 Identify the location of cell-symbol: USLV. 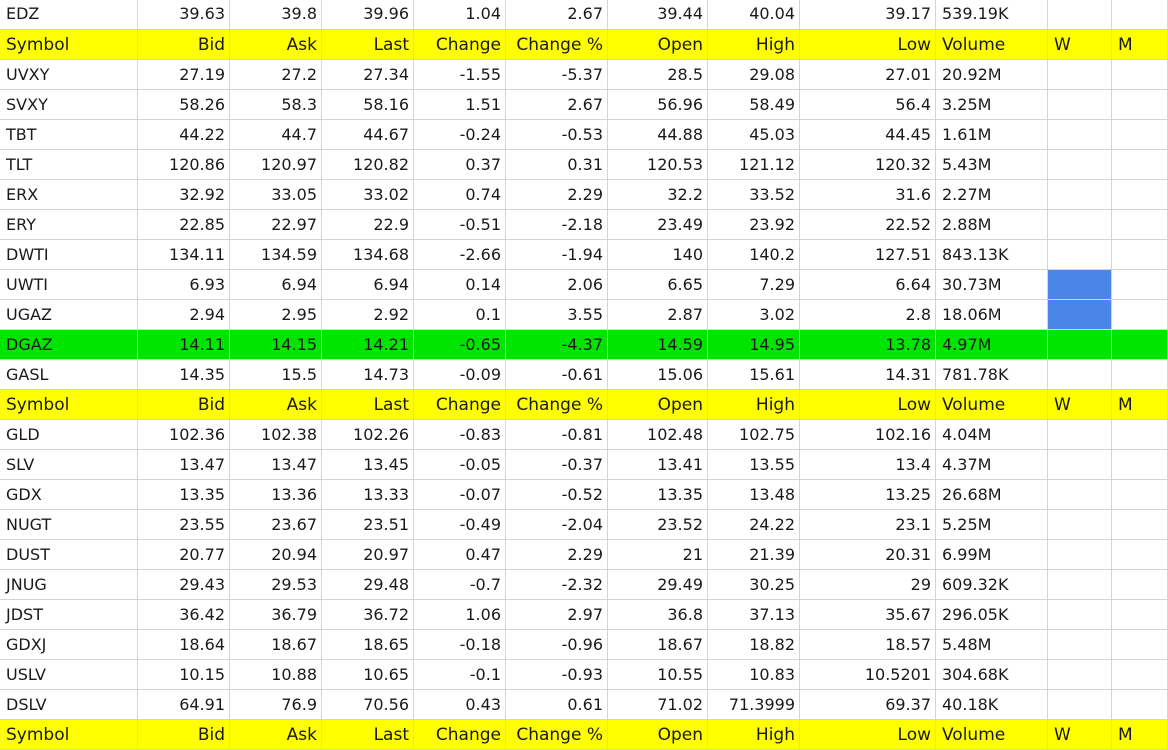
(69, 675).